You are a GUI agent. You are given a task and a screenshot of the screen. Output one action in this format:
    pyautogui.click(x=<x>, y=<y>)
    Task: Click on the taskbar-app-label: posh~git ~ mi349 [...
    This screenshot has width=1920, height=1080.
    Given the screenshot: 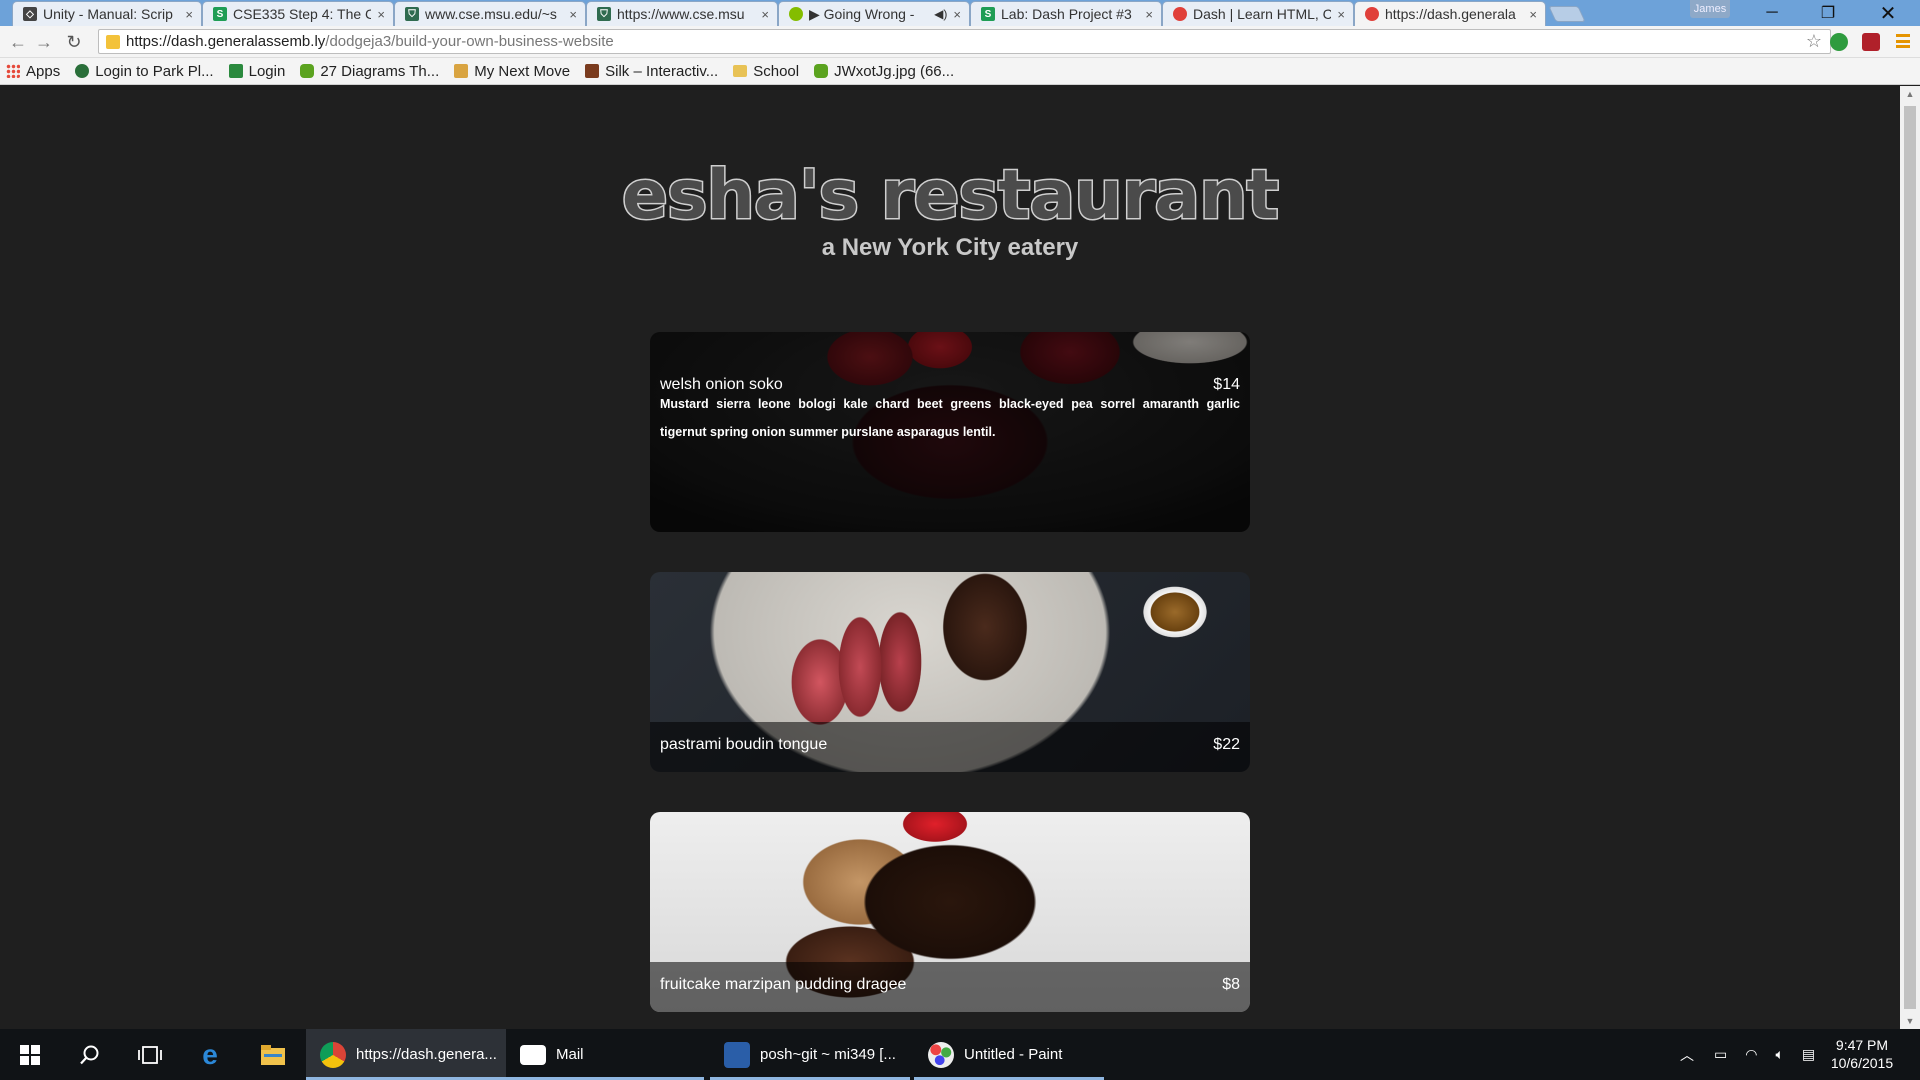 What is the action you would take?
    pyautogui.click(x=828, y=1054)
    